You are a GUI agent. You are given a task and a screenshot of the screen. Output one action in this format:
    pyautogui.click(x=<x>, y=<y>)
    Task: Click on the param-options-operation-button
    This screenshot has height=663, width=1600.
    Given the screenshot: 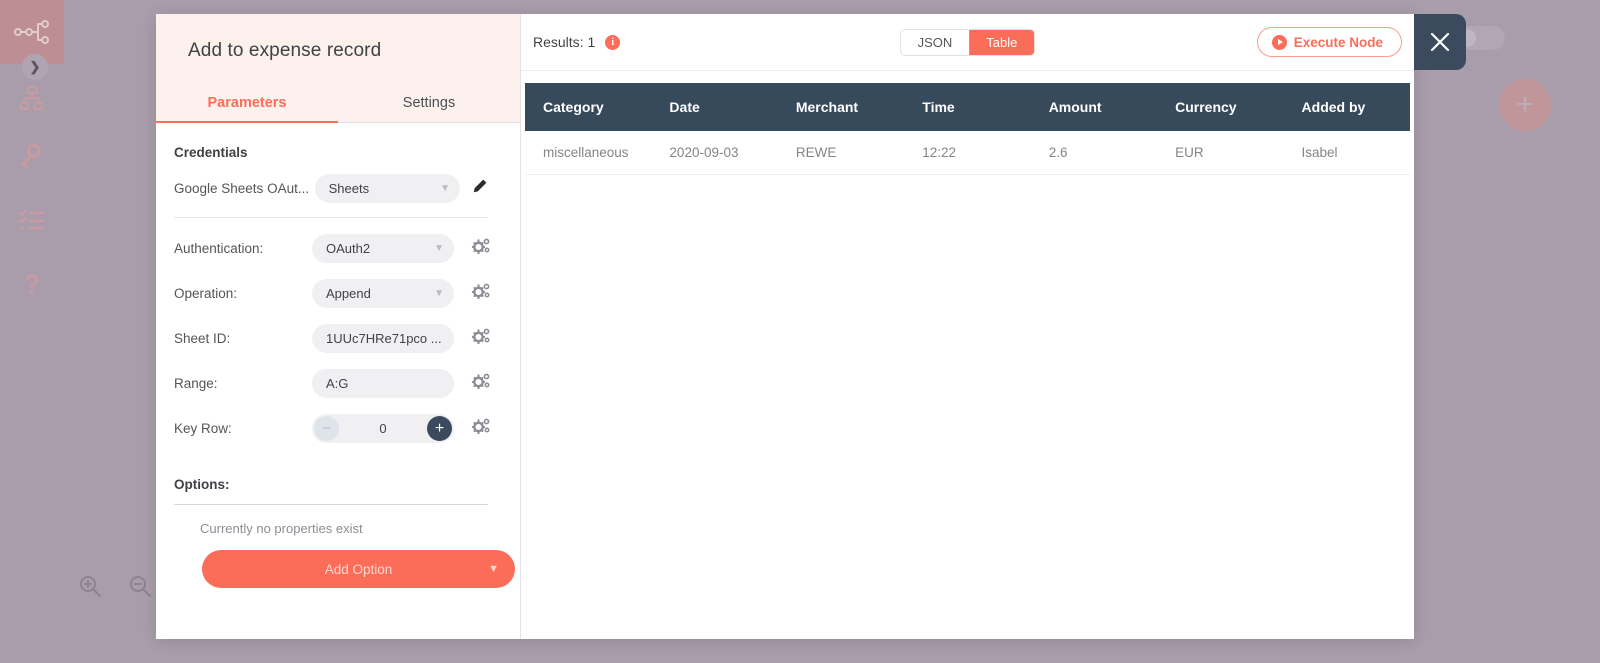 What is the action you would take?
    pyautogui.click(x=480, y=293)
    